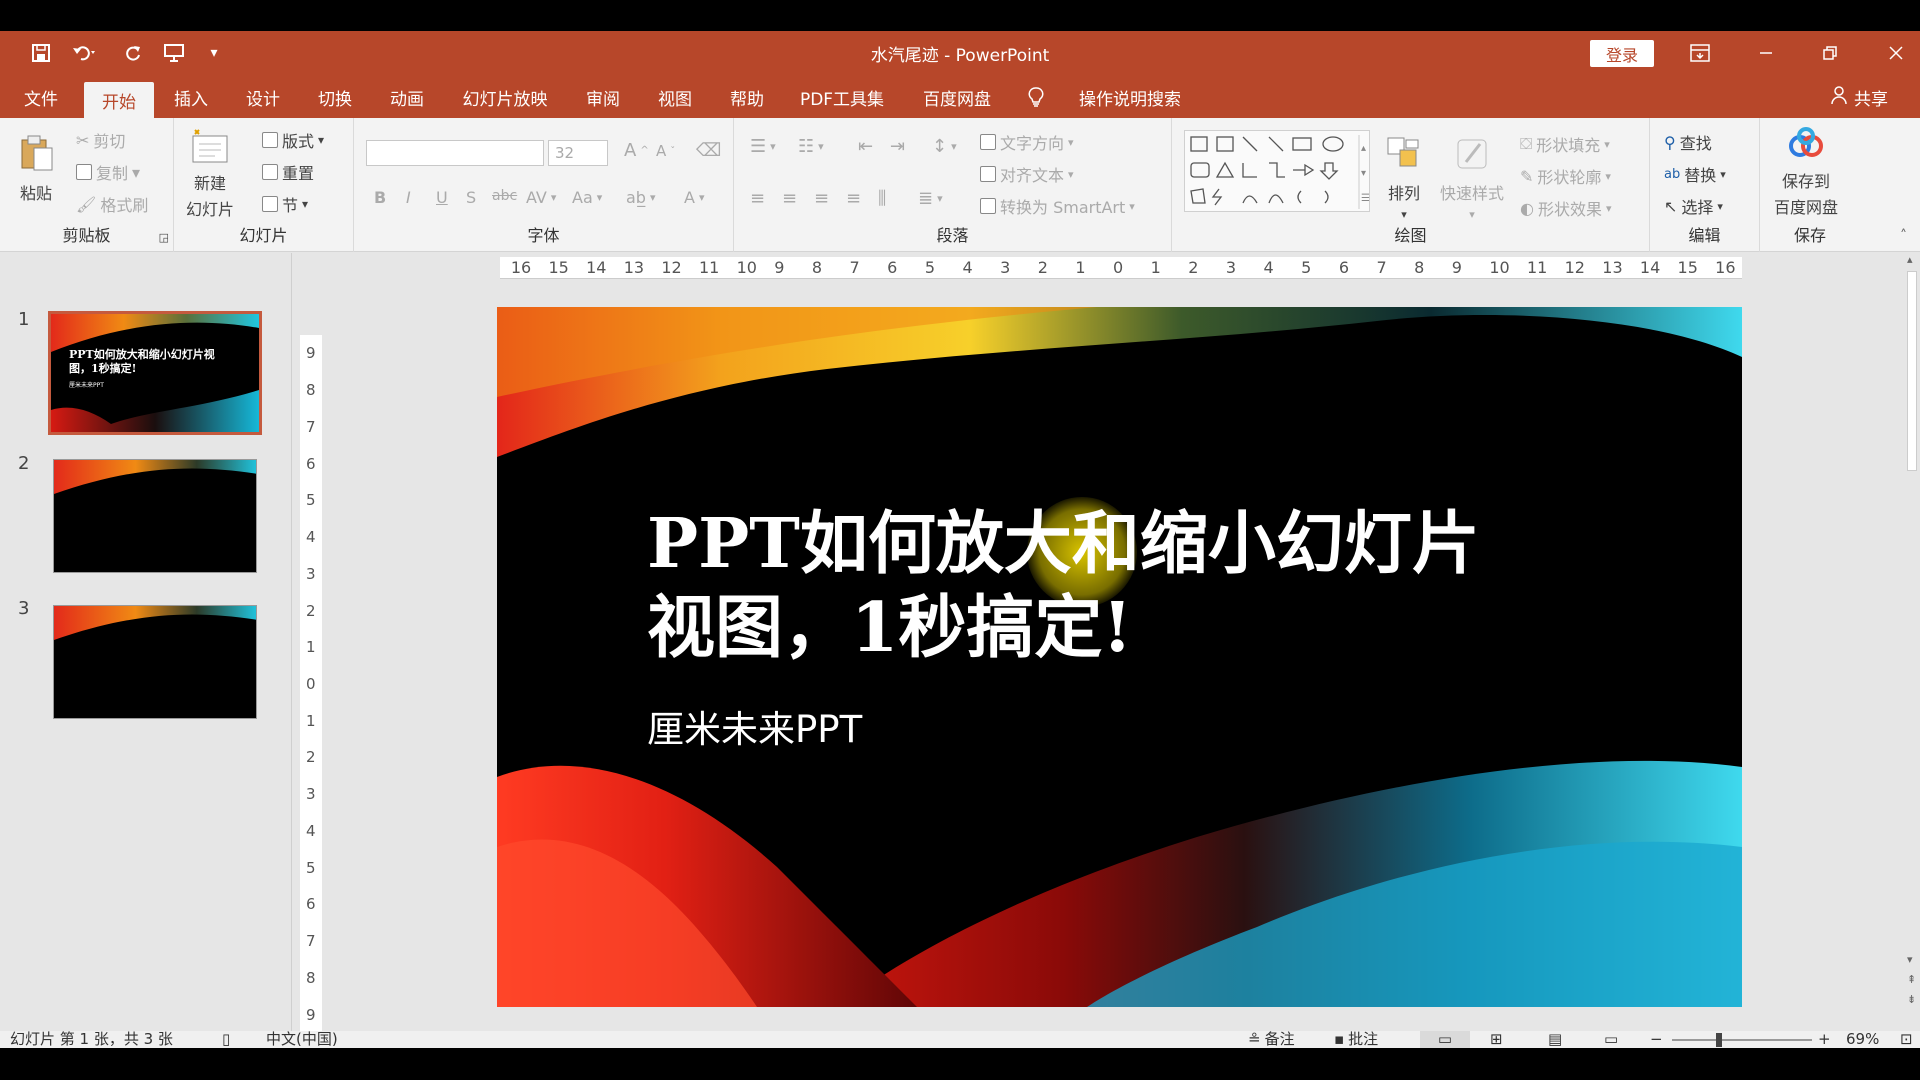 The width and height of the screenshot is (1920, 1080). Describe the element at coordinates (210, 148) in the screenshot. I see `new-slide-icon` at that location.